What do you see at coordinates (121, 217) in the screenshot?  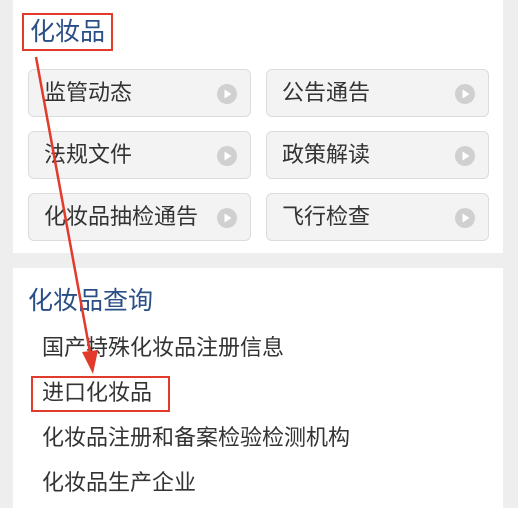 I see `button-label: 化妆品抽检通告` at bounding box center [121, 217].